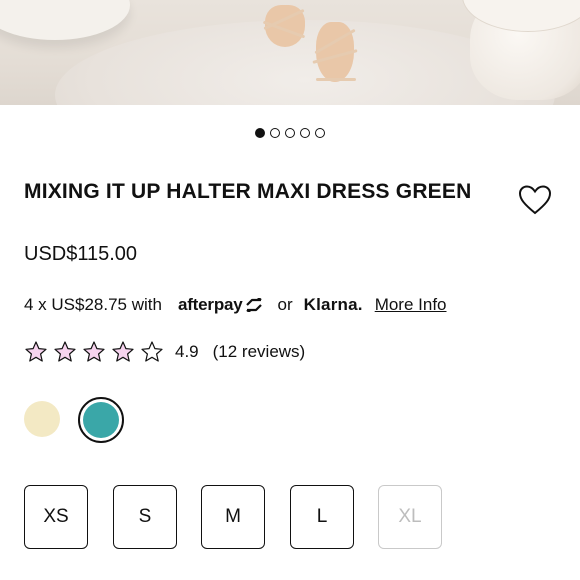 Image resolution: width=580 pixels, height=580 pixels. I want to click on review-count-link: (12 reviews), so click(259, 352).